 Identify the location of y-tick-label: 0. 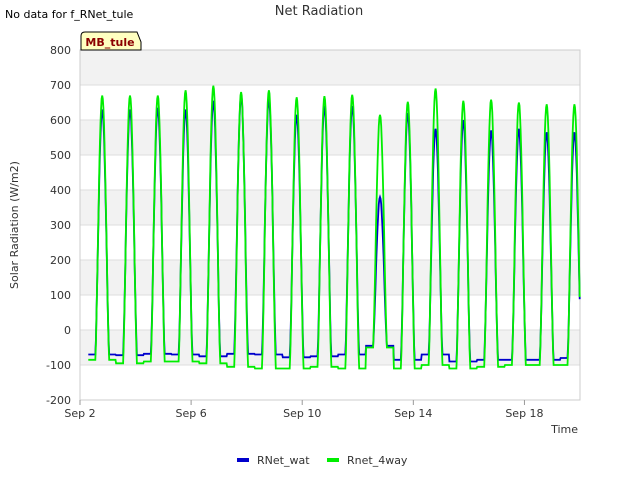
(67, 330).